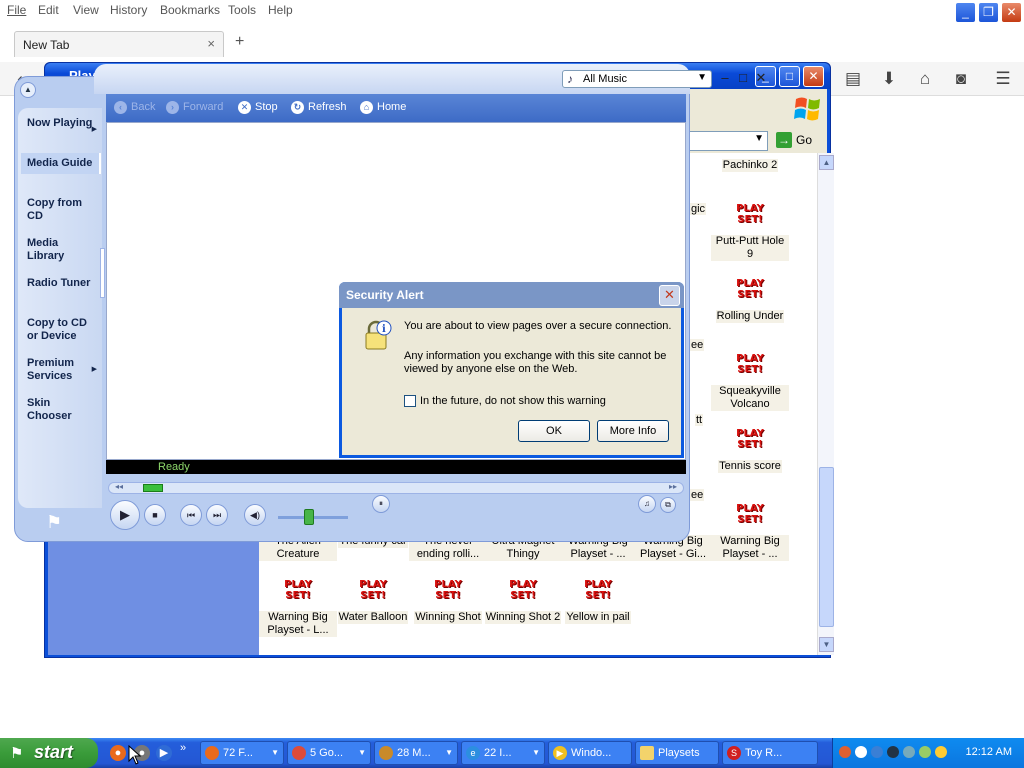 The image size is (1024, 768). Describe the element at coordinates (750, 165) in the screenshot. I see `file-item: Pachinko 2` at that location.